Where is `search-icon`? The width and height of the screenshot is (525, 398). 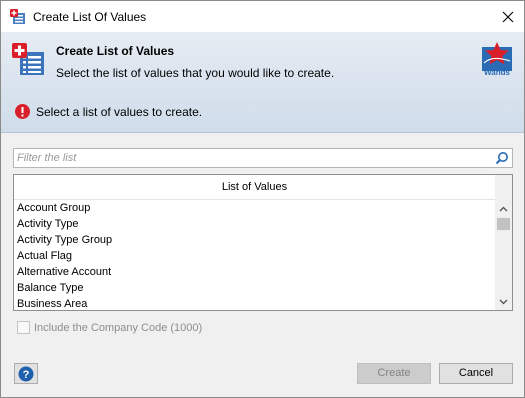
search-icon is located at coordinates (502, 158).